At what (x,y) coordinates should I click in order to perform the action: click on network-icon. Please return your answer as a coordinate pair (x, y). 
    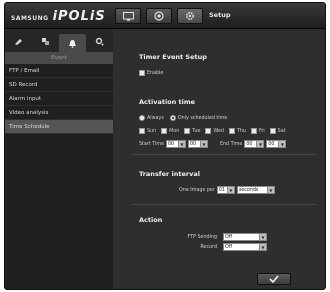
    Looking at the image, I should click on (45, 41).